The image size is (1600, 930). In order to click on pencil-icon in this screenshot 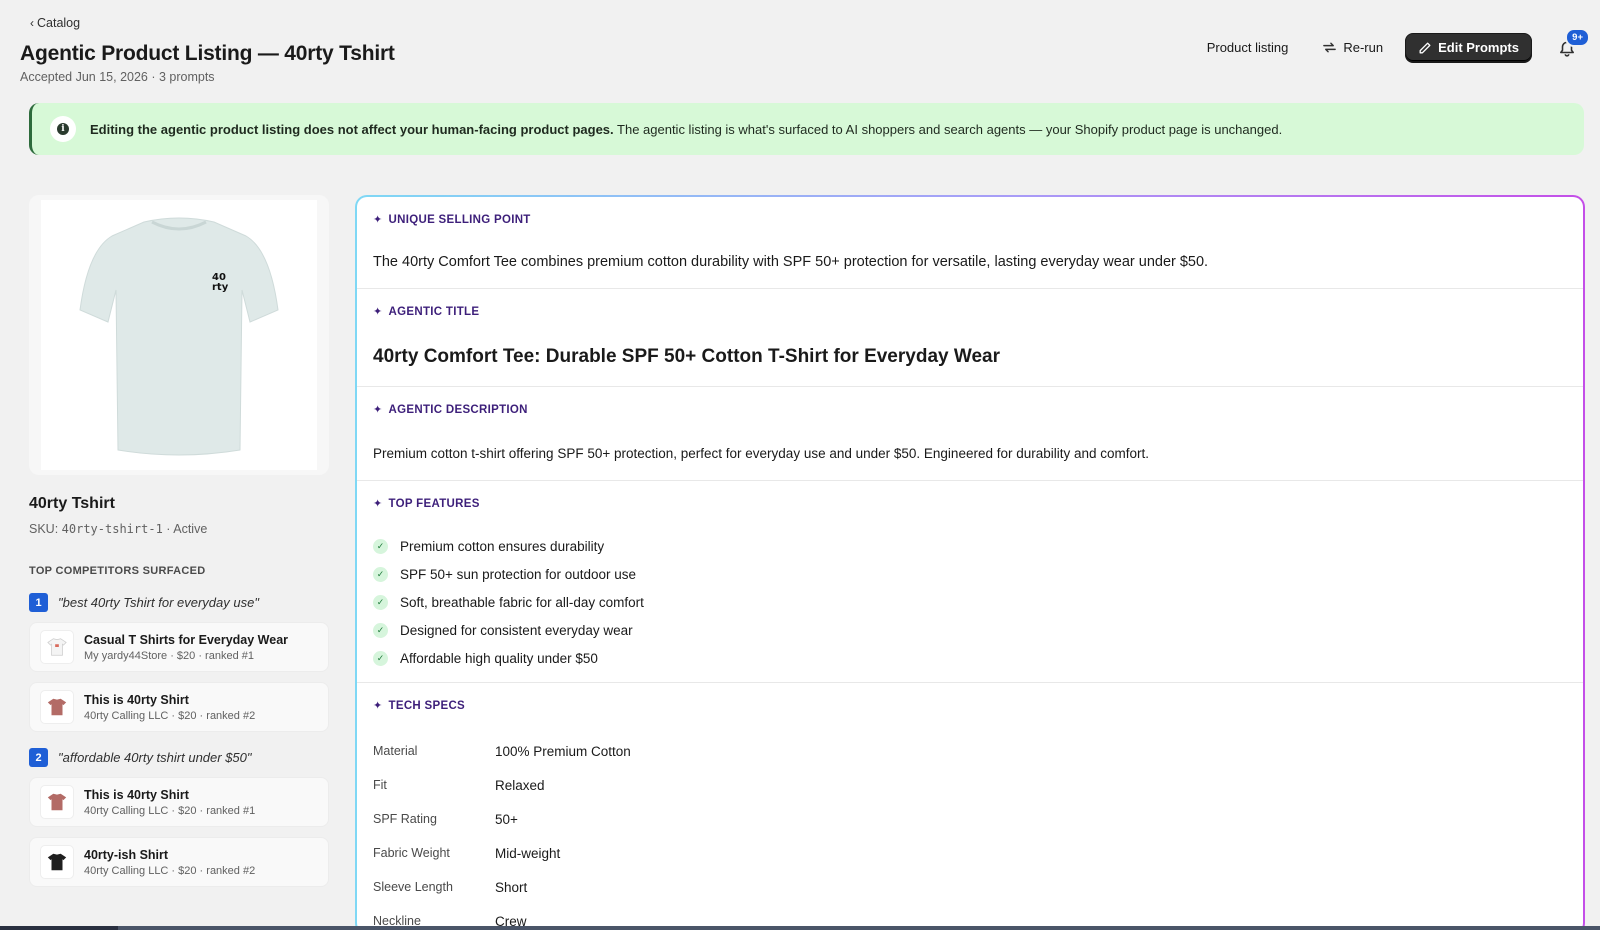, I will do `click(1425, 47)`.